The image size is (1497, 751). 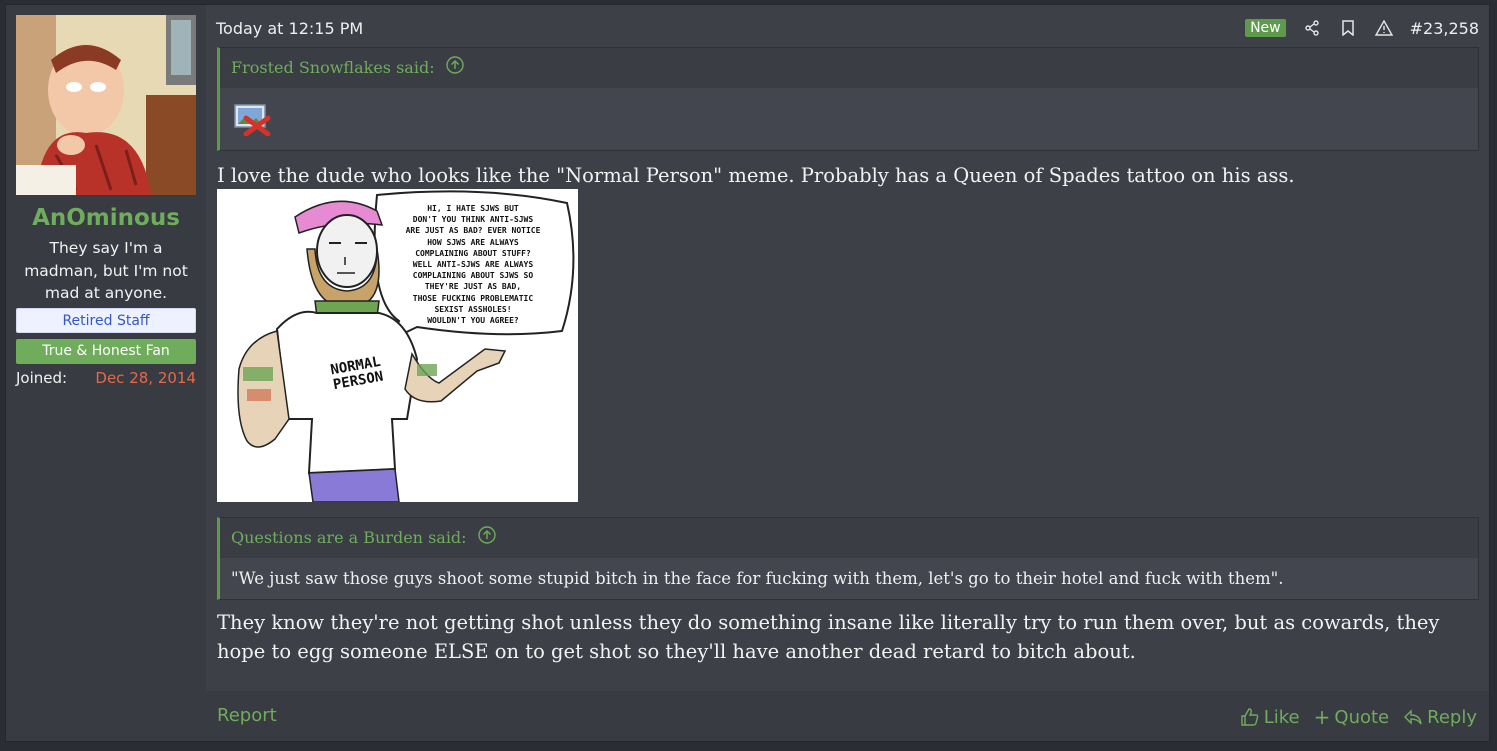 I want to click on reply-icon, so click(x=1413, y=717).